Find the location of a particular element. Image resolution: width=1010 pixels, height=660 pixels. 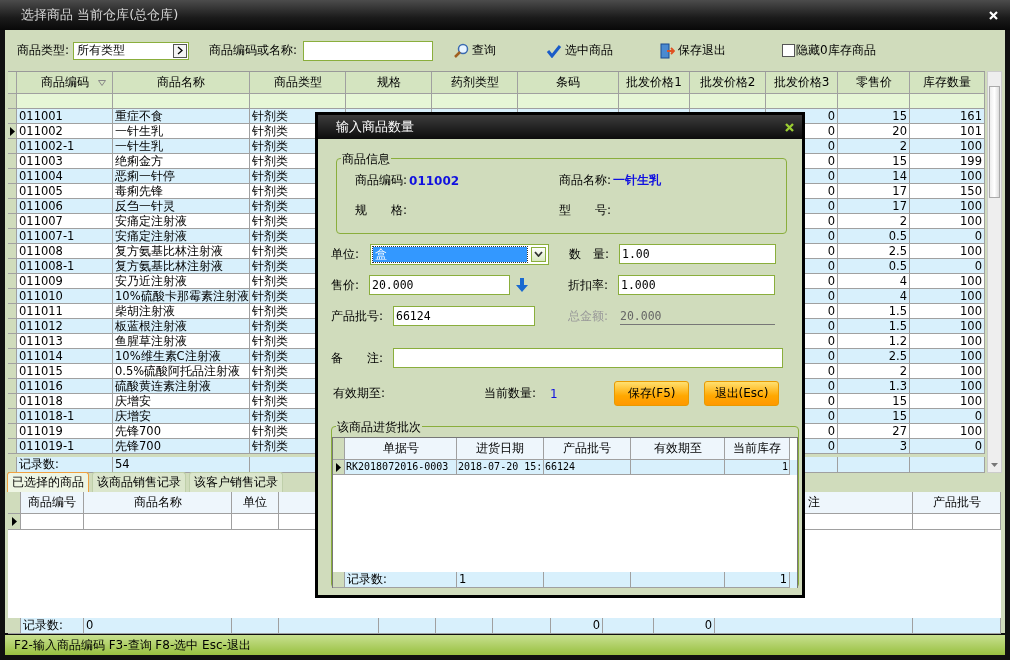

record-count: 0 is located at coordinates (158, 626).